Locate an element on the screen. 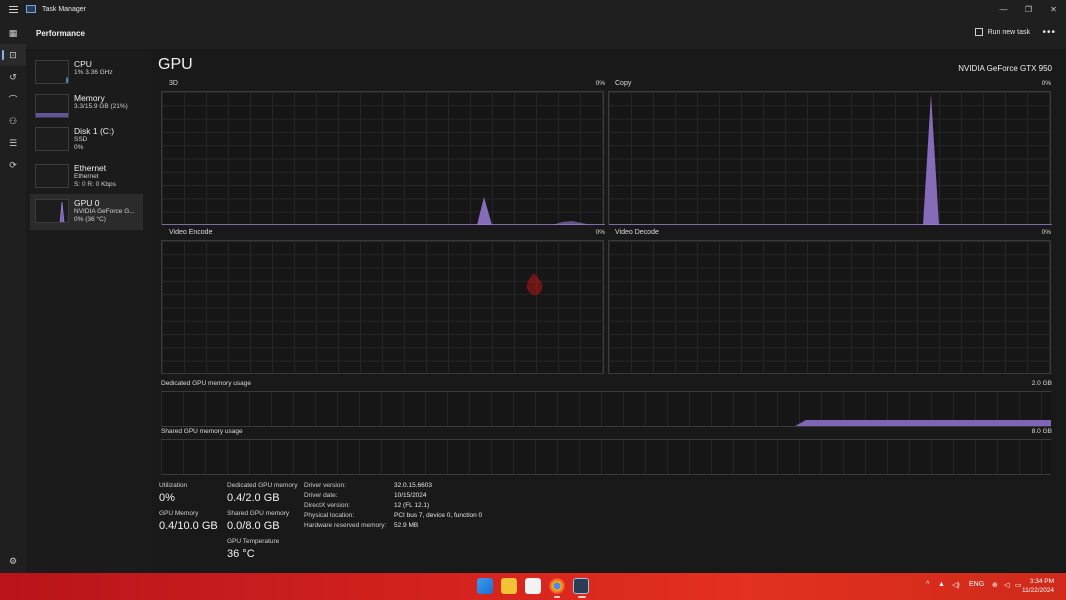 The width and height of the screenshot is (1066, 600). graph-pct-copy: 0% is located at coordinates (1046, 83).